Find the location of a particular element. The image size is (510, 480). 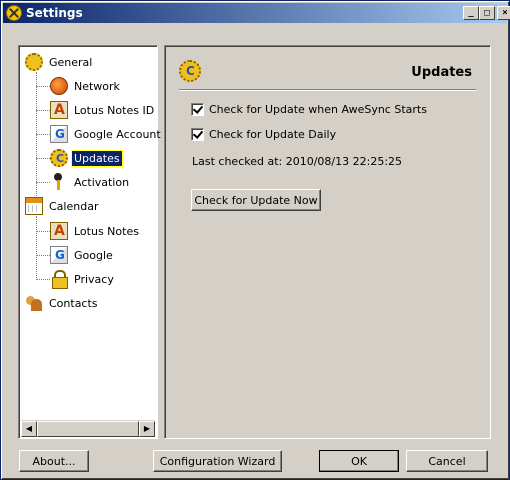

check-on-start-checkbox is located at coordinates (197, 109).